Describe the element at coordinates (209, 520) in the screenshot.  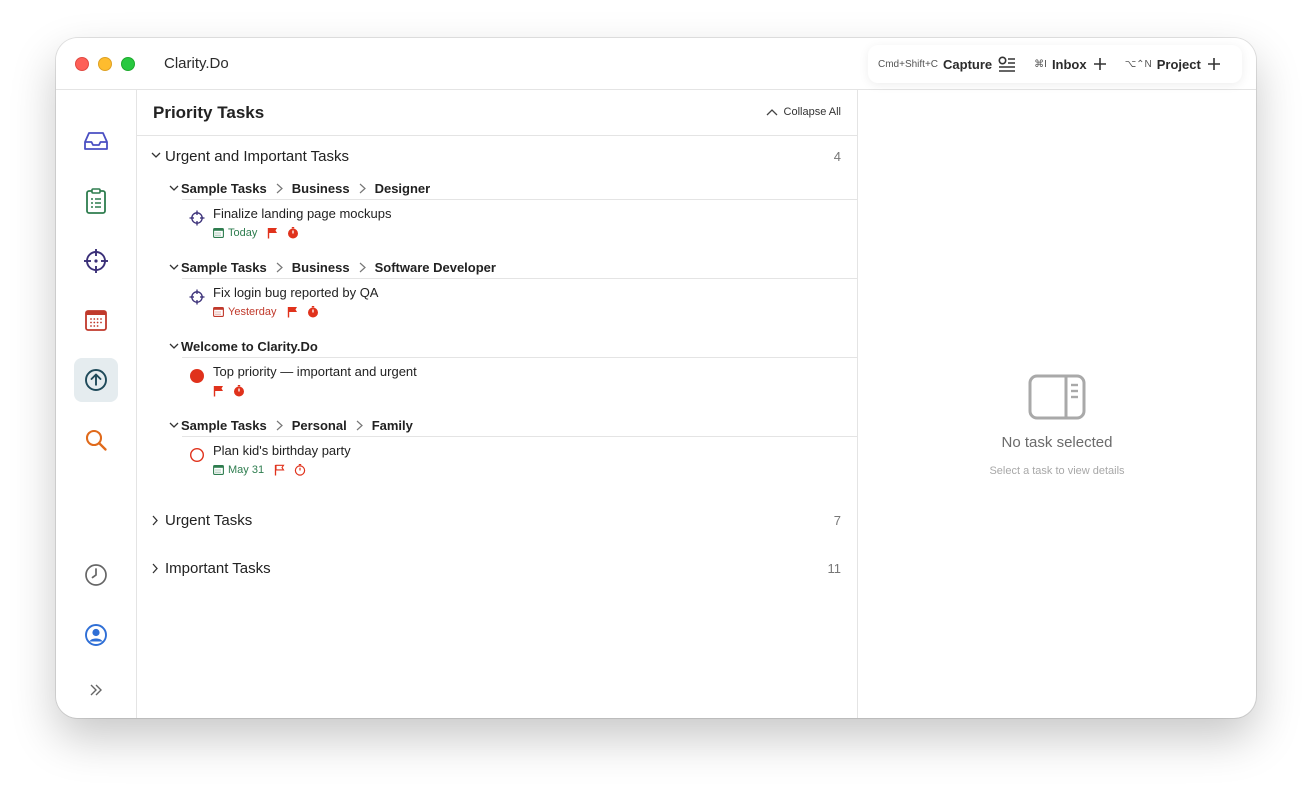
I see `group-title: Urgent Tasks` at that location.